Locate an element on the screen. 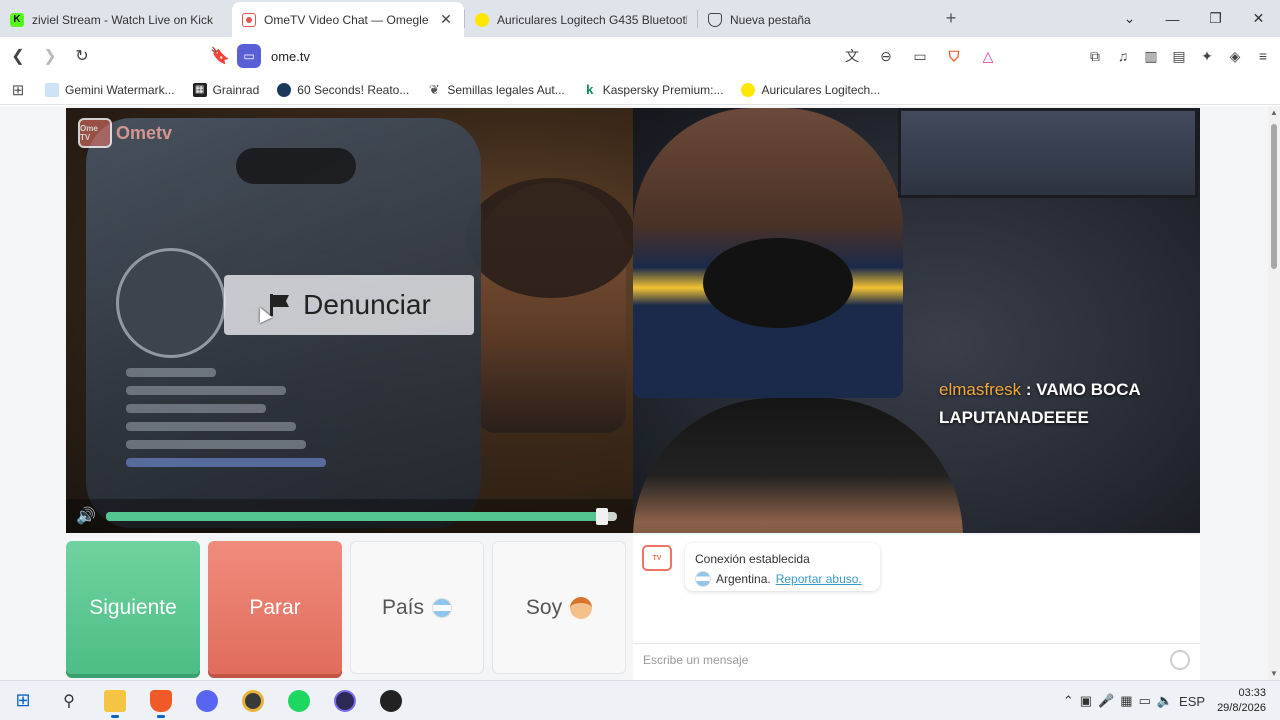 The image size is (1280, 720). site-info-icon: ▭ is located at coordinates (249, 56).